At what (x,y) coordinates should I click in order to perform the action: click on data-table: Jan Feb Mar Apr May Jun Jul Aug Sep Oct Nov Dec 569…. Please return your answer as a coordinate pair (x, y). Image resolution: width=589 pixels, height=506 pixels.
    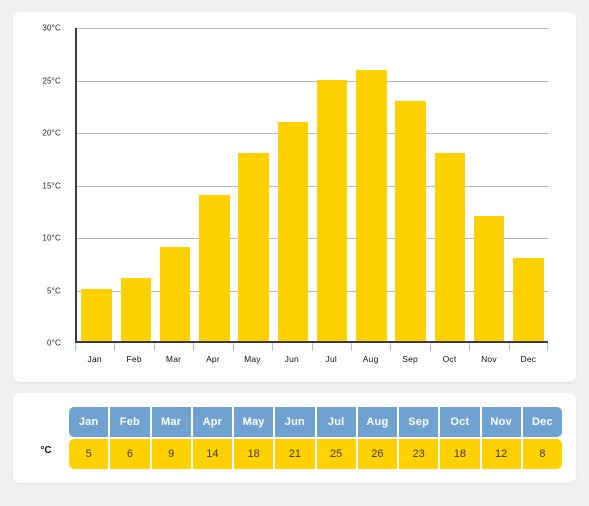
    Looking at the image, I should click on (315, 438).